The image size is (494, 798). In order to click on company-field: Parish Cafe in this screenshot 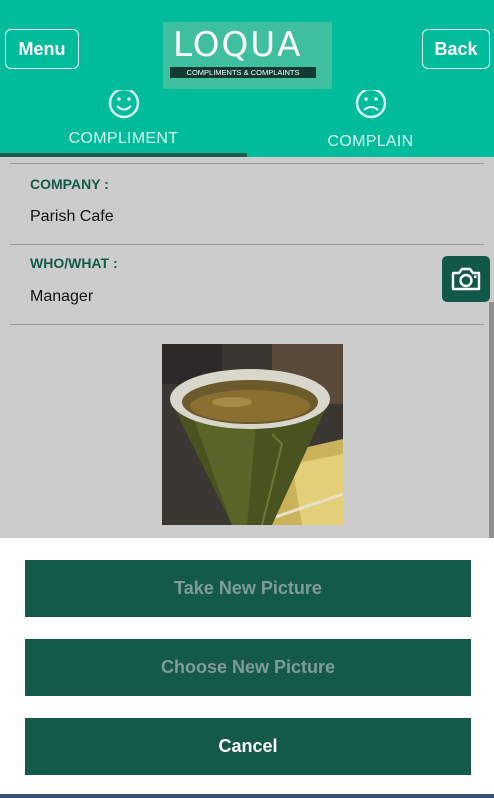, I will do `click(72, 217)`.